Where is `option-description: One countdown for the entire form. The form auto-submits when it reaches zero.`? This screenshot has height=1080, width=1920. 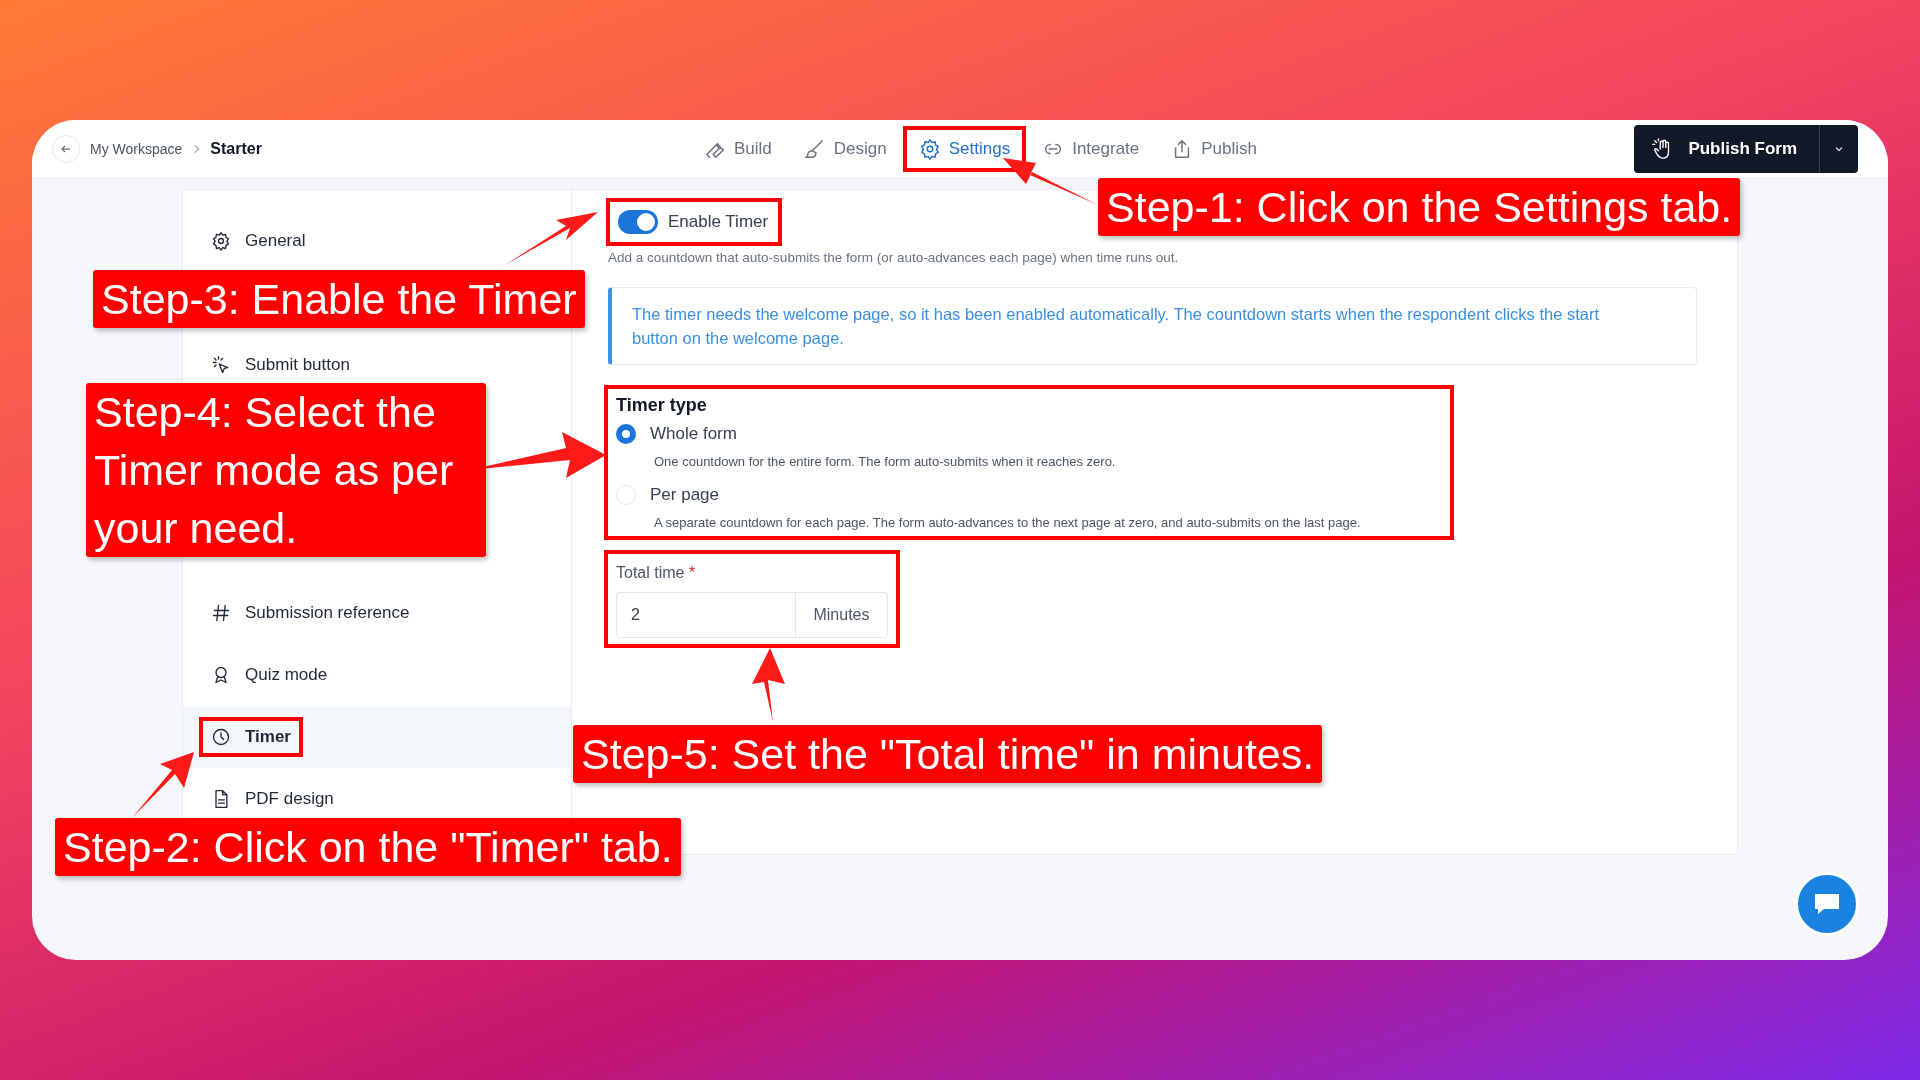
option-description: One countdown for the entire form. The form auto-submits when it reaches zero. is located at coordinates (885, 461).